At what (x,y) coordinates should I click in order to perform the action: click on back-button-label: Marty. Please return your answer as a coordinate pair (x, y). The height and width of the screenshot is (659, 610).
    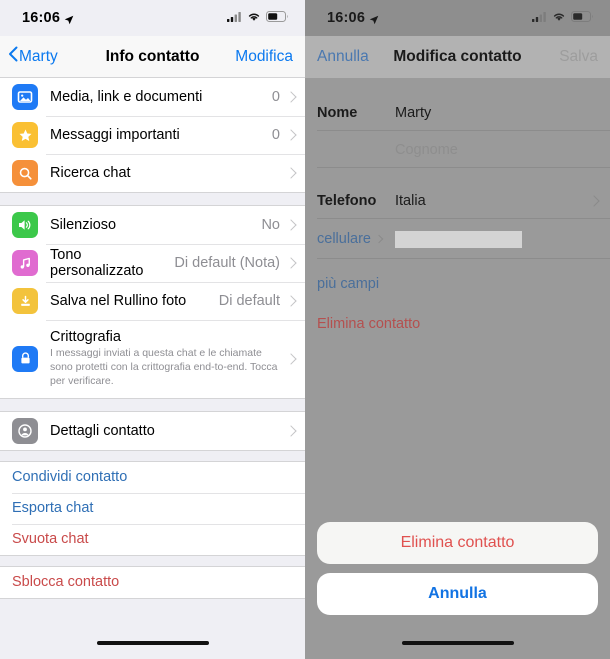
    Looking at the image, I should click on (38, 56).